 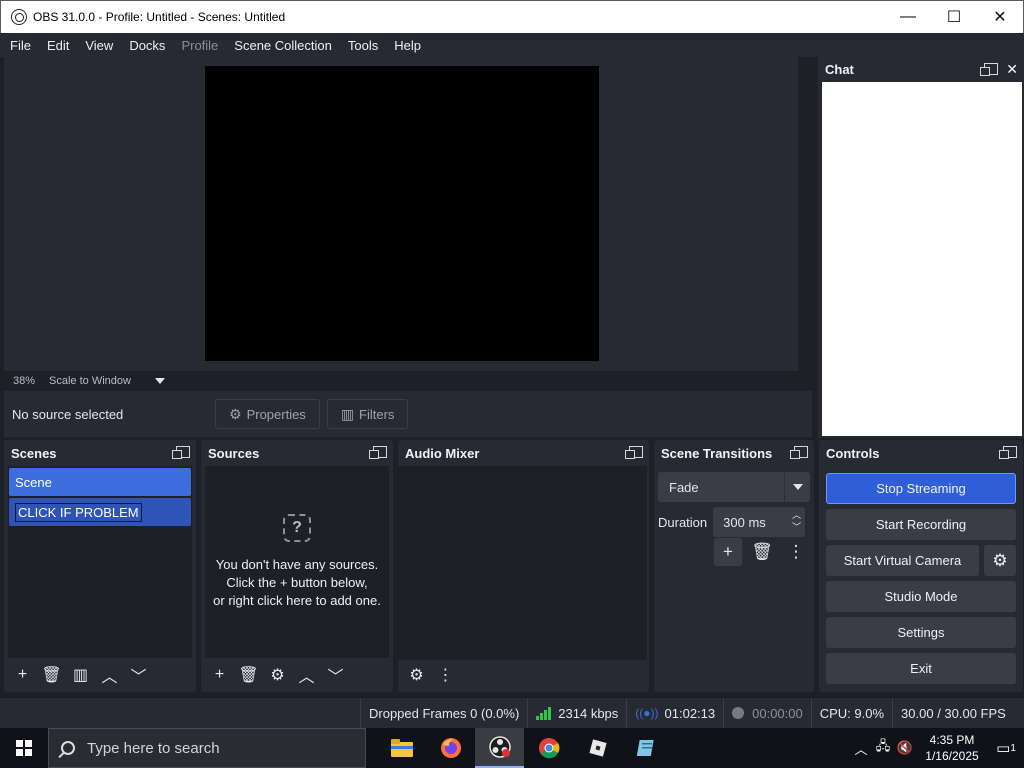 What do you see at coordinates (954, 17) in the screenshot?
I see `maximize-button: ☐` at bounding box center [954, 17].